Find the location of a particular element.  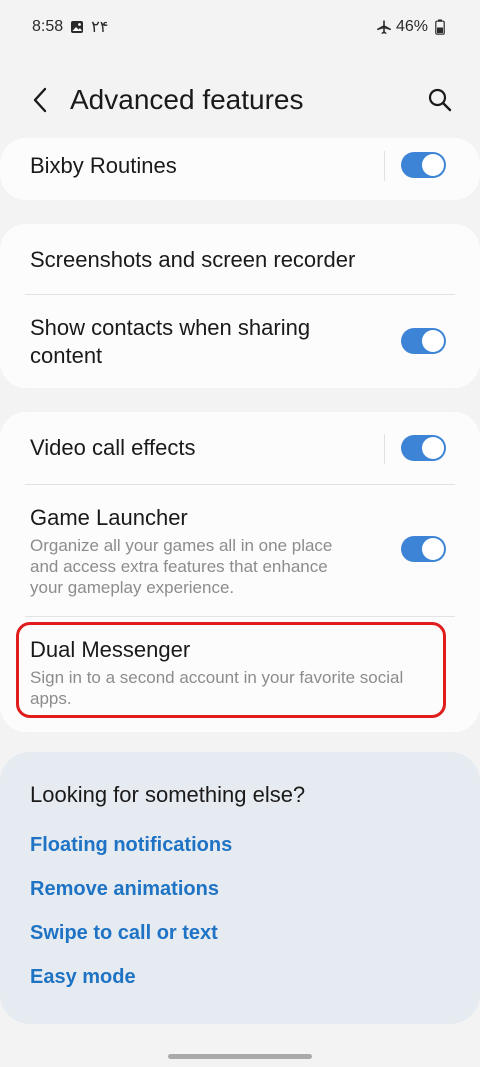

status-right: 46% is located at coordinates (412, 27).